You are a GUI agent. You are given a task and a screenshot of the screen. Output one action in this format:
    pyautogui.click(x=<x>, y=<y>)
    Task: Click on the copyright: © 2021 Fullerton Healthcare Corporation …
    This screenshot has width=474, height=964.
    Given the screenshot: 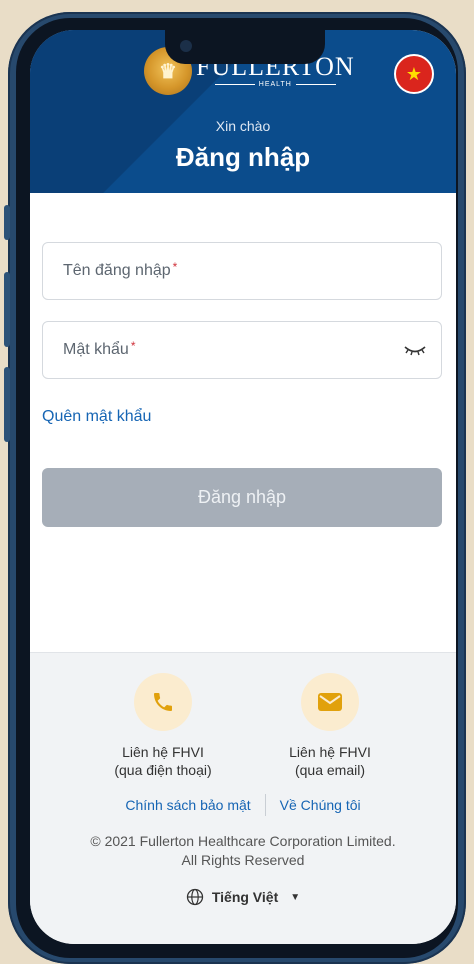 What is the action you would take?
    pyautogui.click(x=243, y=851)
    